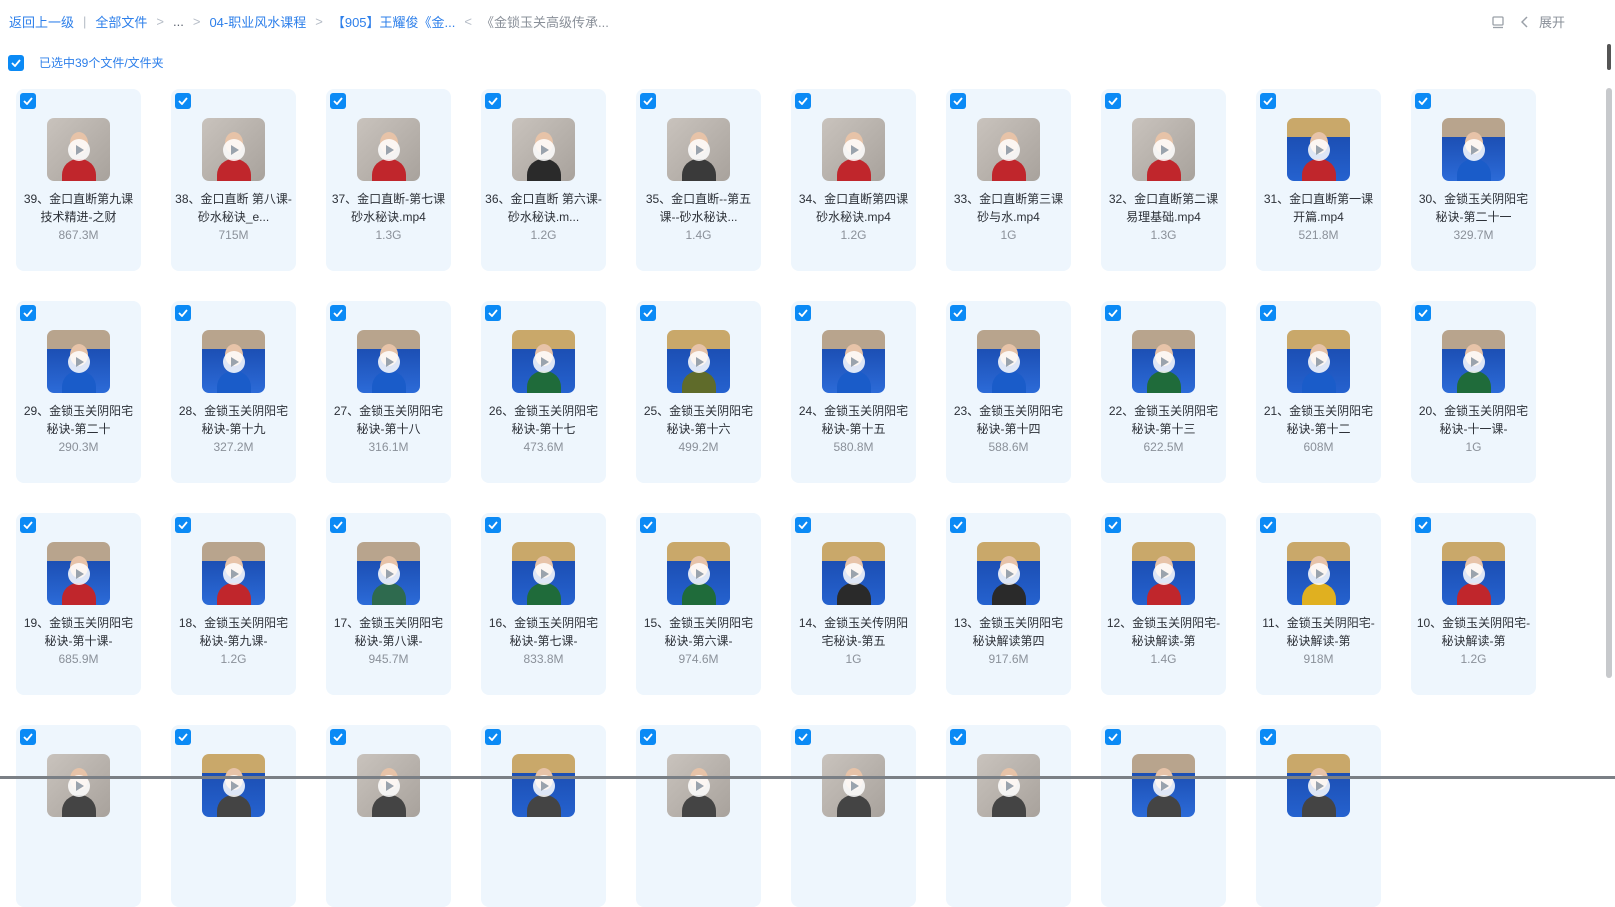  Describe the element at coordinates (853, 632) in the screenshot. I see `file-name: 14、金锁玉关传阴阳宅秘诀-第五` at that location.